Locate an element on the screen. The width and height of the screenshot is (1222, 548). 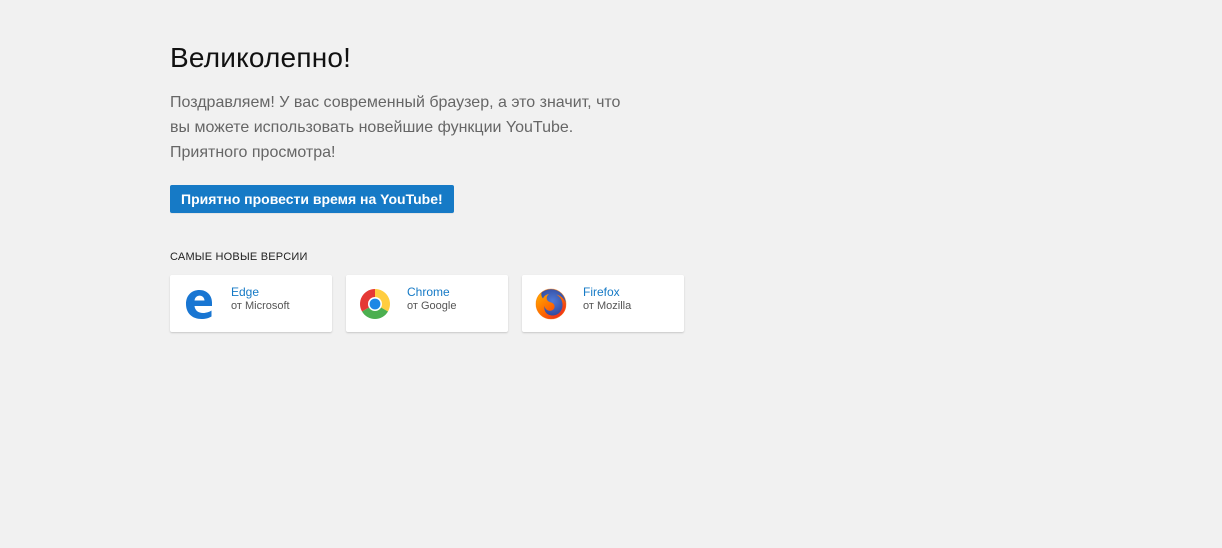
chrome-icon is located at coordinates (375, 304).